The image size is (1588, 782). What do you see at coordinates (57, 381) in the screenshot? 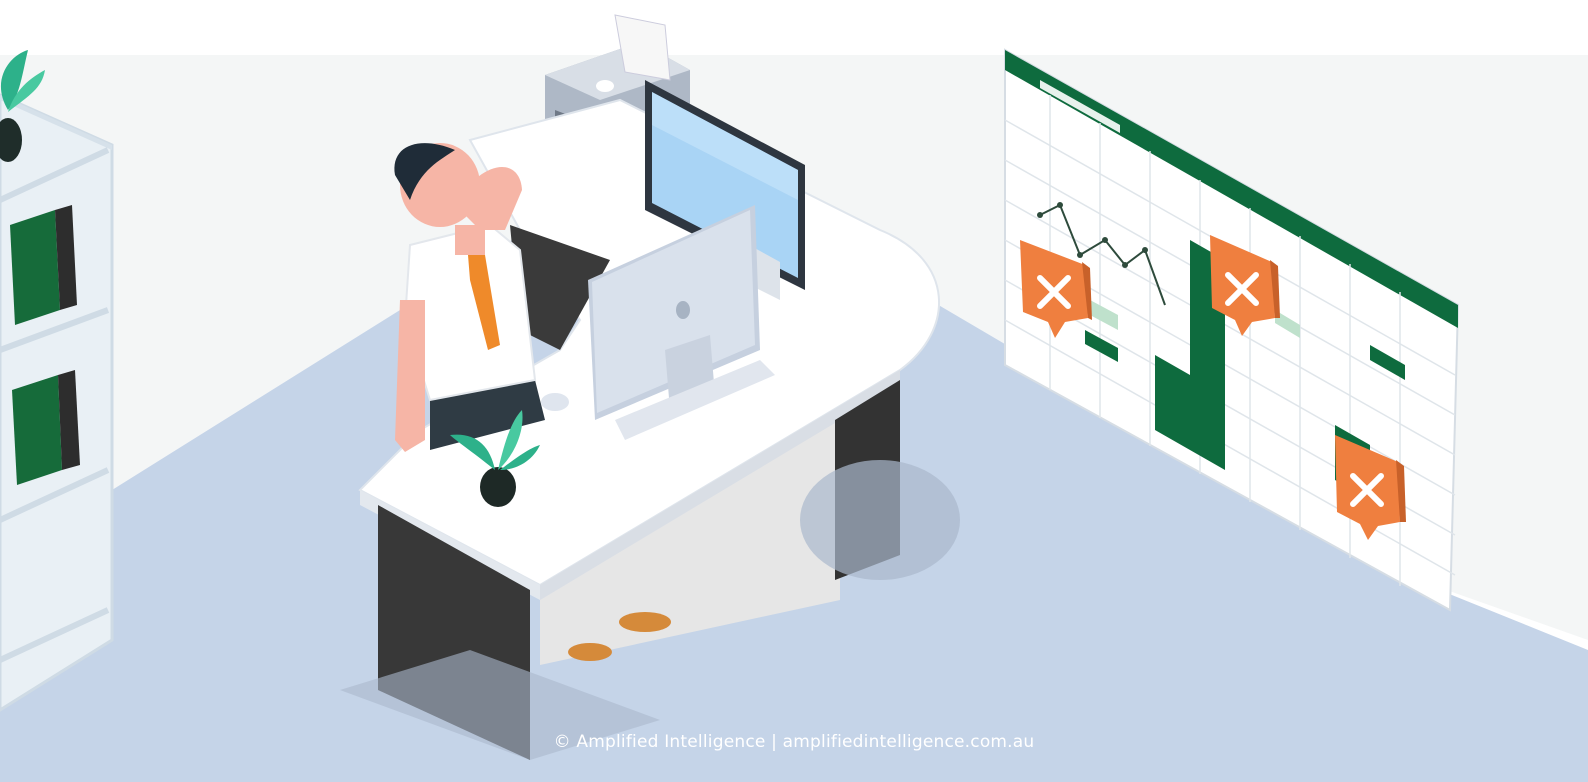
I see `bookshelf` at bounding box center [57, 381].